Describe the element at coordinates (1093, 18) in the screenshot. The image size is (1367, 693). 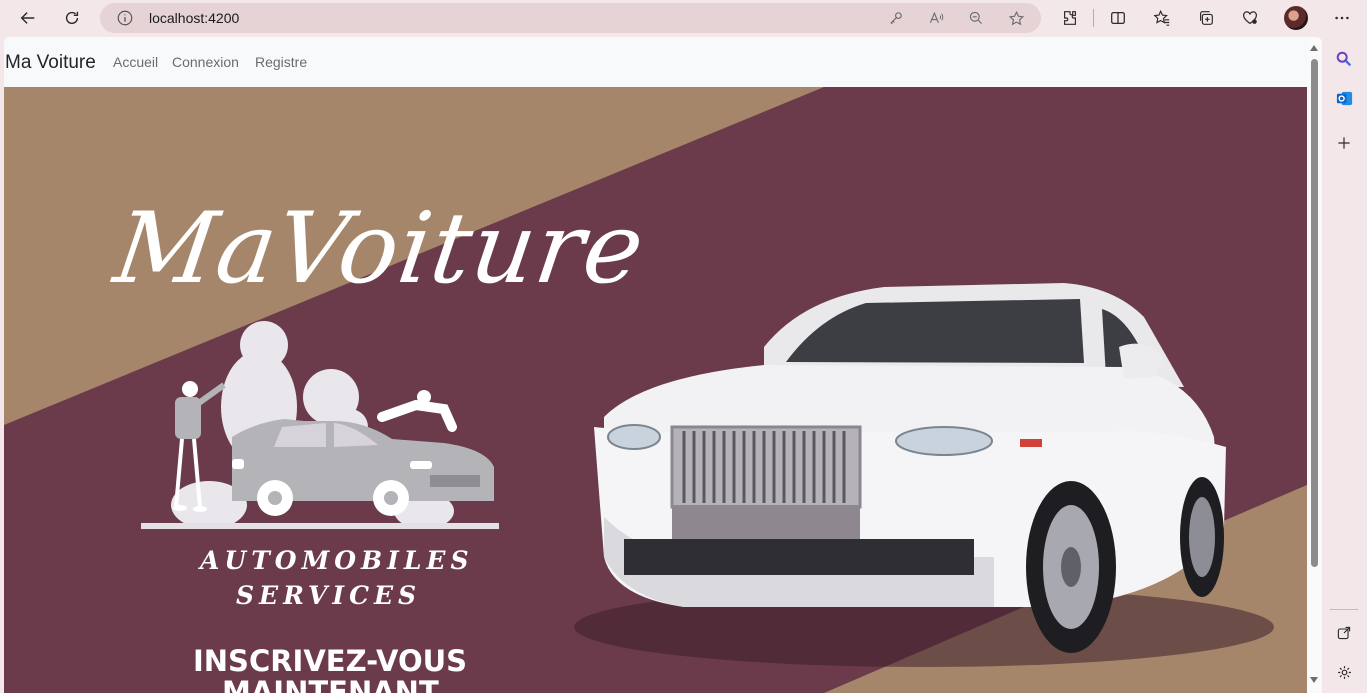
I see `toolbar-divider` at that location.